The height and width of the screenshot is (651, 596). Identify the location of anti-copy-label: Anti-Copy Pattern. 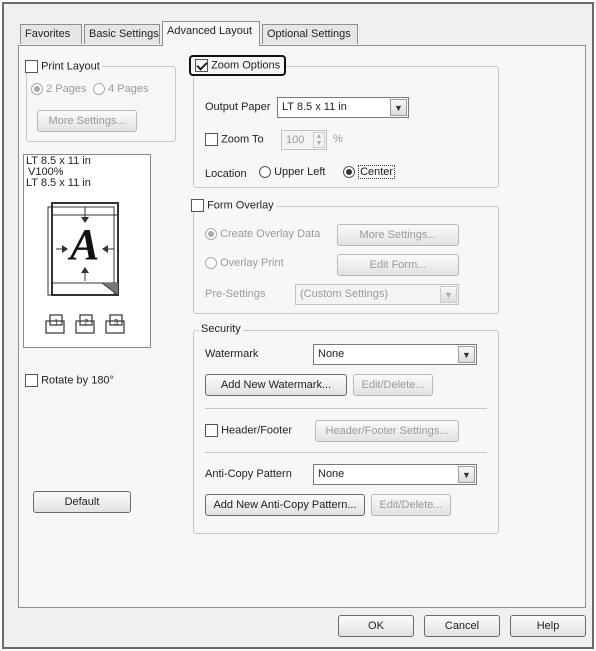
(248, 474).